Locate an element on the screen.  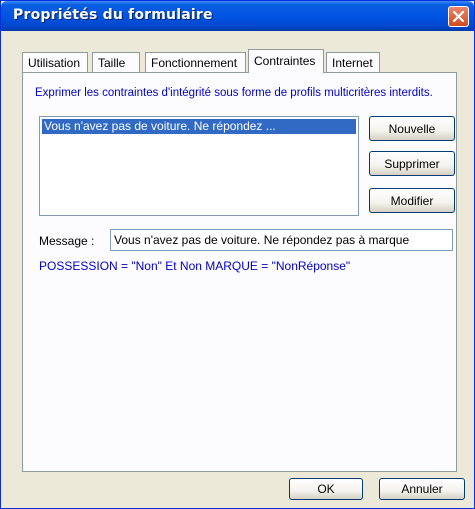
tab-fonctionnement: Fonctionnement is located at coordinates (195, 62).